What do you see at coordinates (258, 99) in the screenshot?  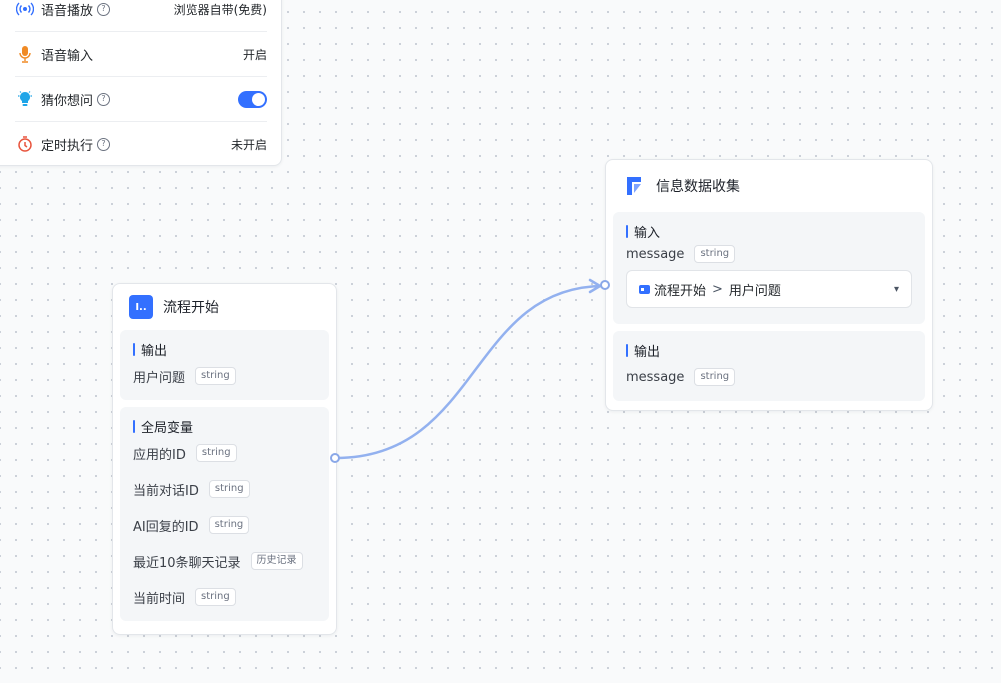 I see `toggle-knob` at bounding box center [258, 99].